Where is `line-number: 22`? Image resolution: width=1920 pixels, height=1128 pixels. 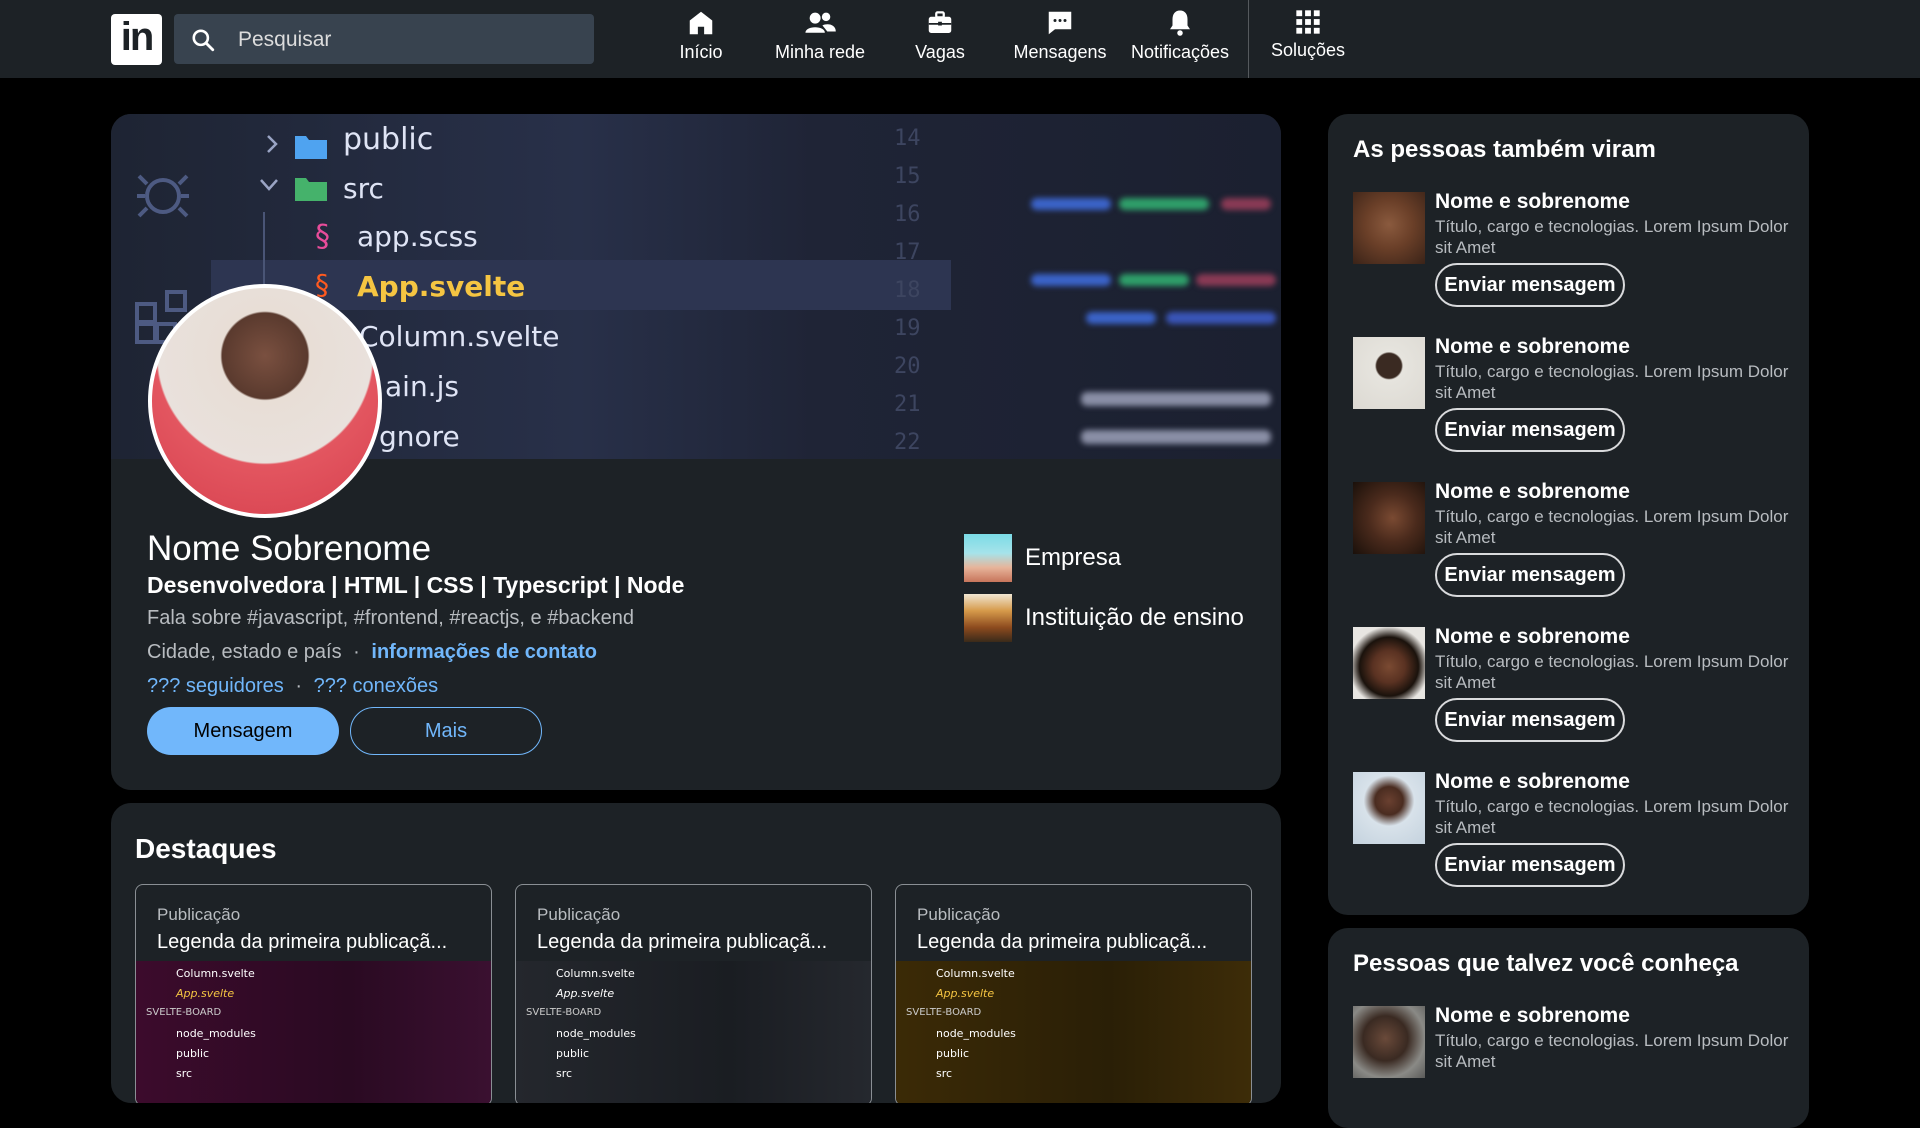 line-number: 22 is located at coordinates (907, 442).